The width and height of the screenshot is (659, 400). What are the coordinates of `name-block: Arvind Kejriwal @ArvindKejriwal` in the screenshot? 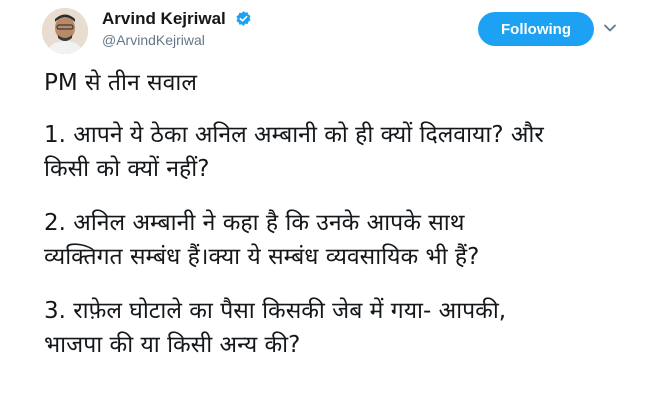 It's located at (177, 28).